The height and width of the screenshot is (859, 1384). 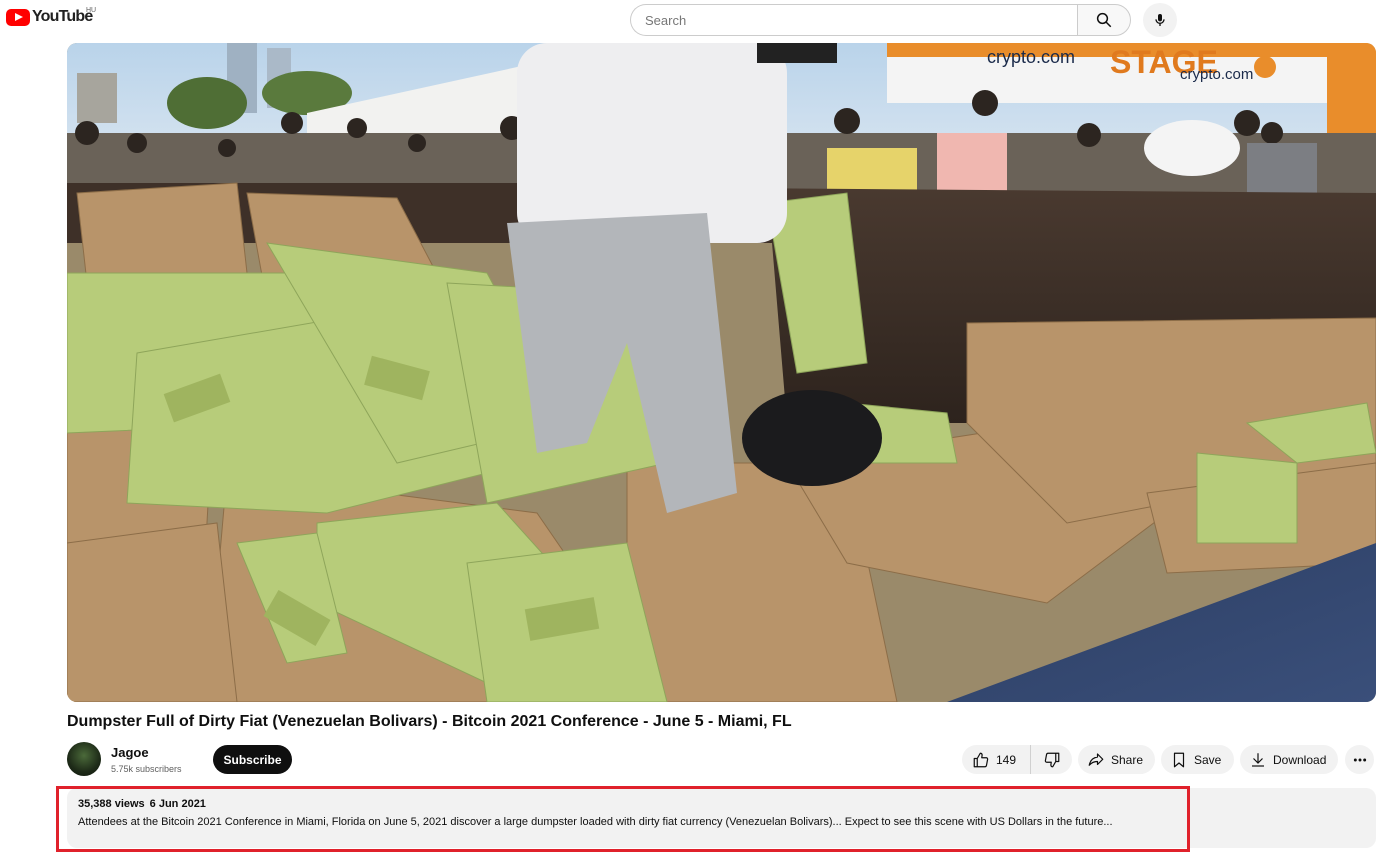 What do you see at coordinates (1006, 759) in the screenshot?
I see `like-count: 149` at bounding box center [1006, 759].